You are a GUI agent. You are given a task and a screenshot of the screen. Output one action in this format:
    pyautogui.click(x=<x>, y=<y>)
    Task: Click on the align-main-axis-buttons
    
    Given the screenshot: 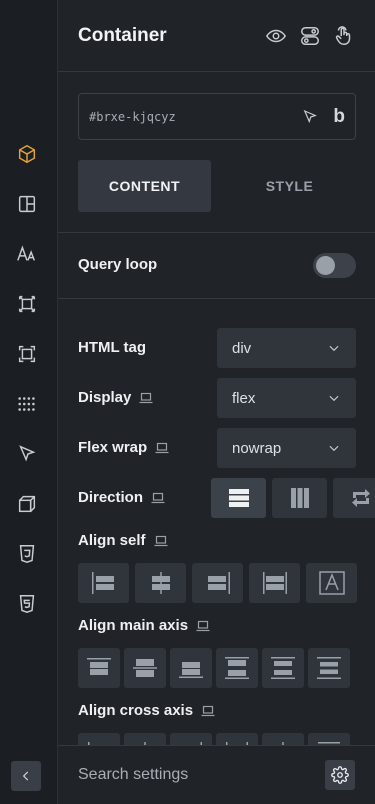 What is the action you would take?
    pyautogui.click(x=214, y=668)
    